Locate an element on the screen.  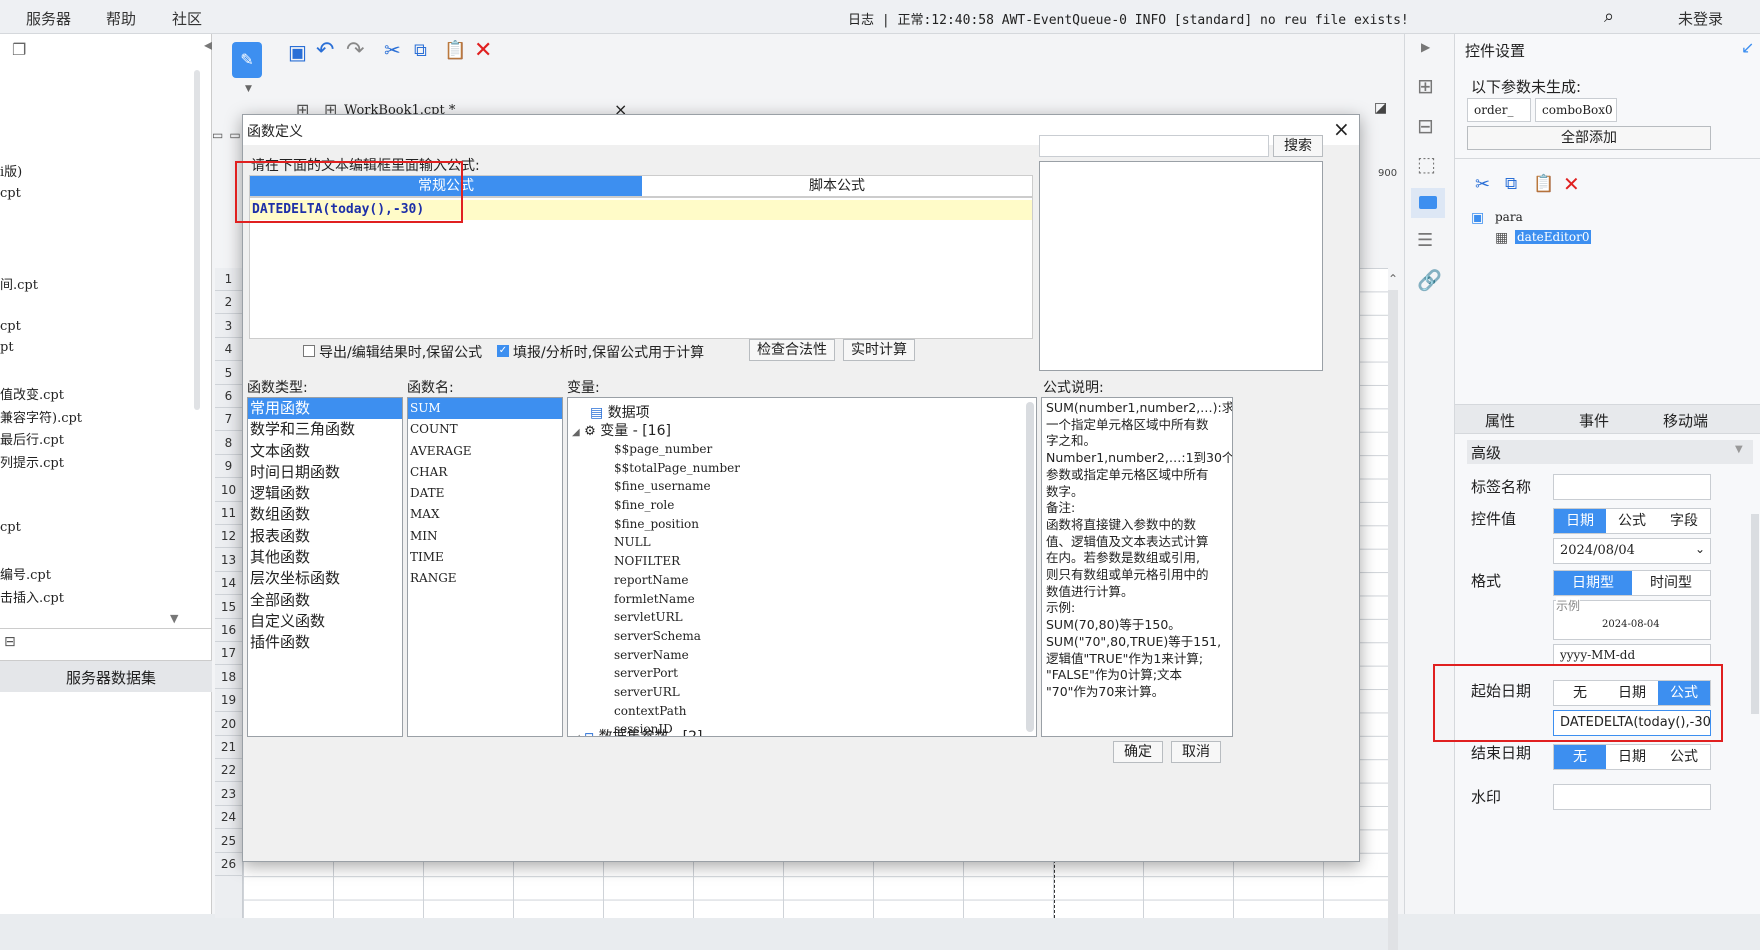
function-type-item: 逻辑函数 is located at coordinates (325, 493).